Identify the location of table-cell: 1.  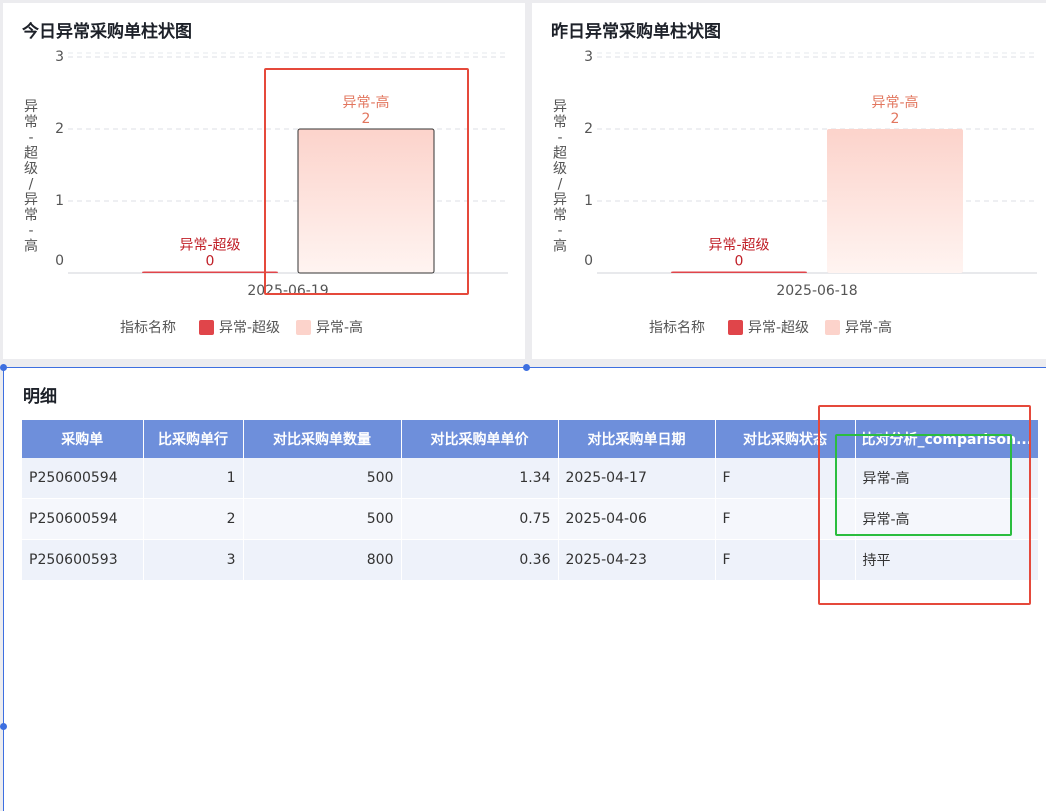
(193, 478).